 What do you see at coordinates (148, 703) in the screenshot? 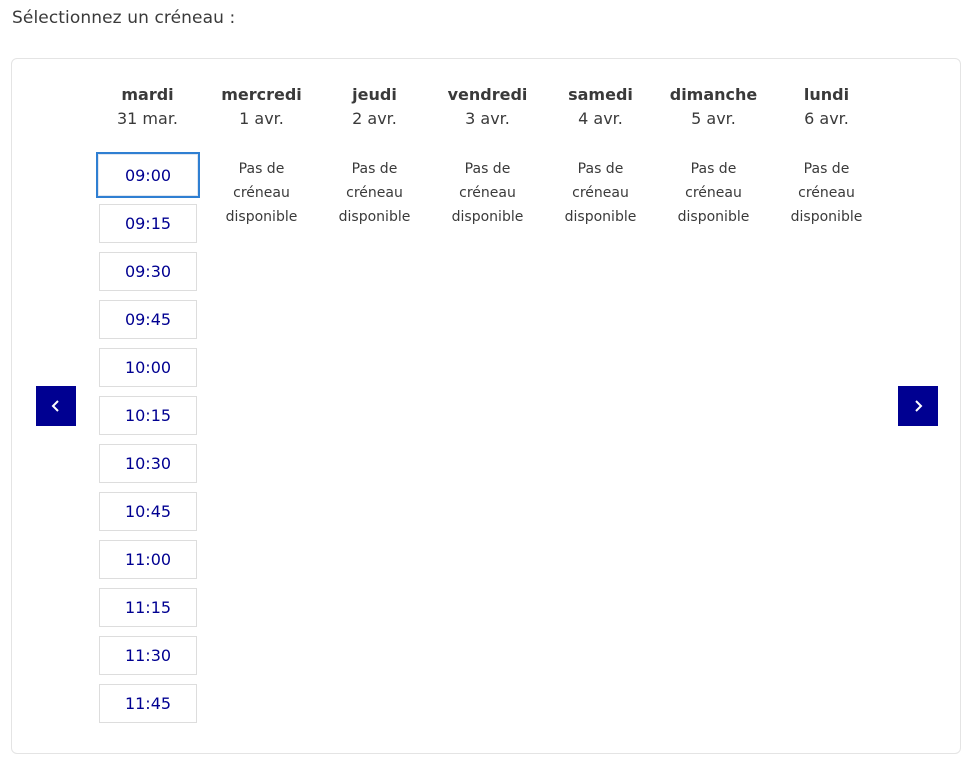
I see `time-slot-button: 11:45` at bounding box center [148, 703].